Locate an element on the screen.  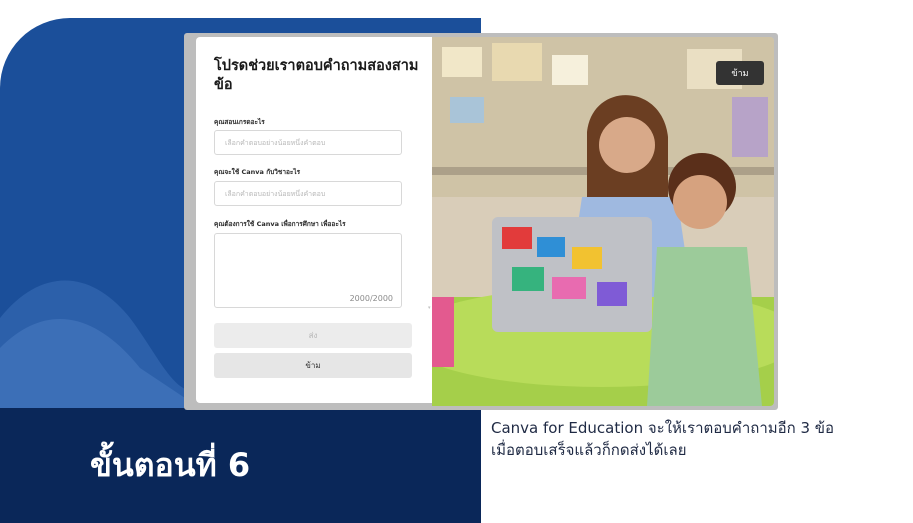
question-subject-label: คุณจะใช้ Canva กับวิชาอะไร is located at coordinates (257, 172).